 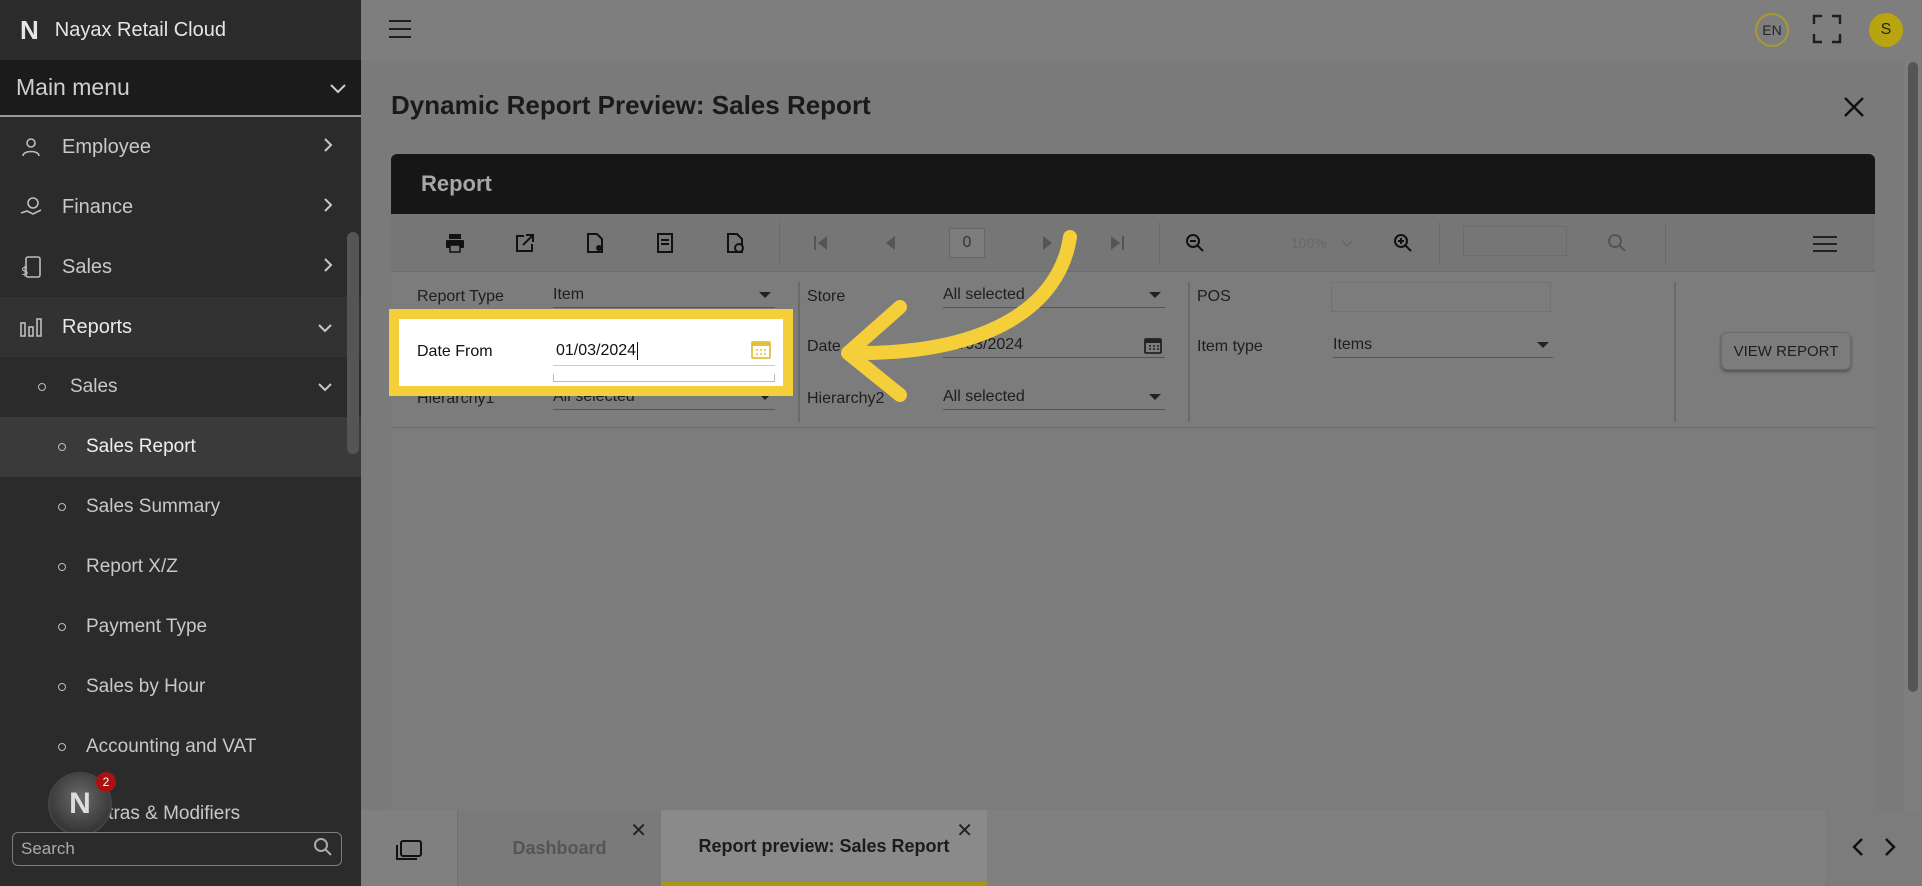 What do you see at coordinates (460, 296) in the screenshot?
I see `report-type-label: Report Type` at bounding box center [460, 296].